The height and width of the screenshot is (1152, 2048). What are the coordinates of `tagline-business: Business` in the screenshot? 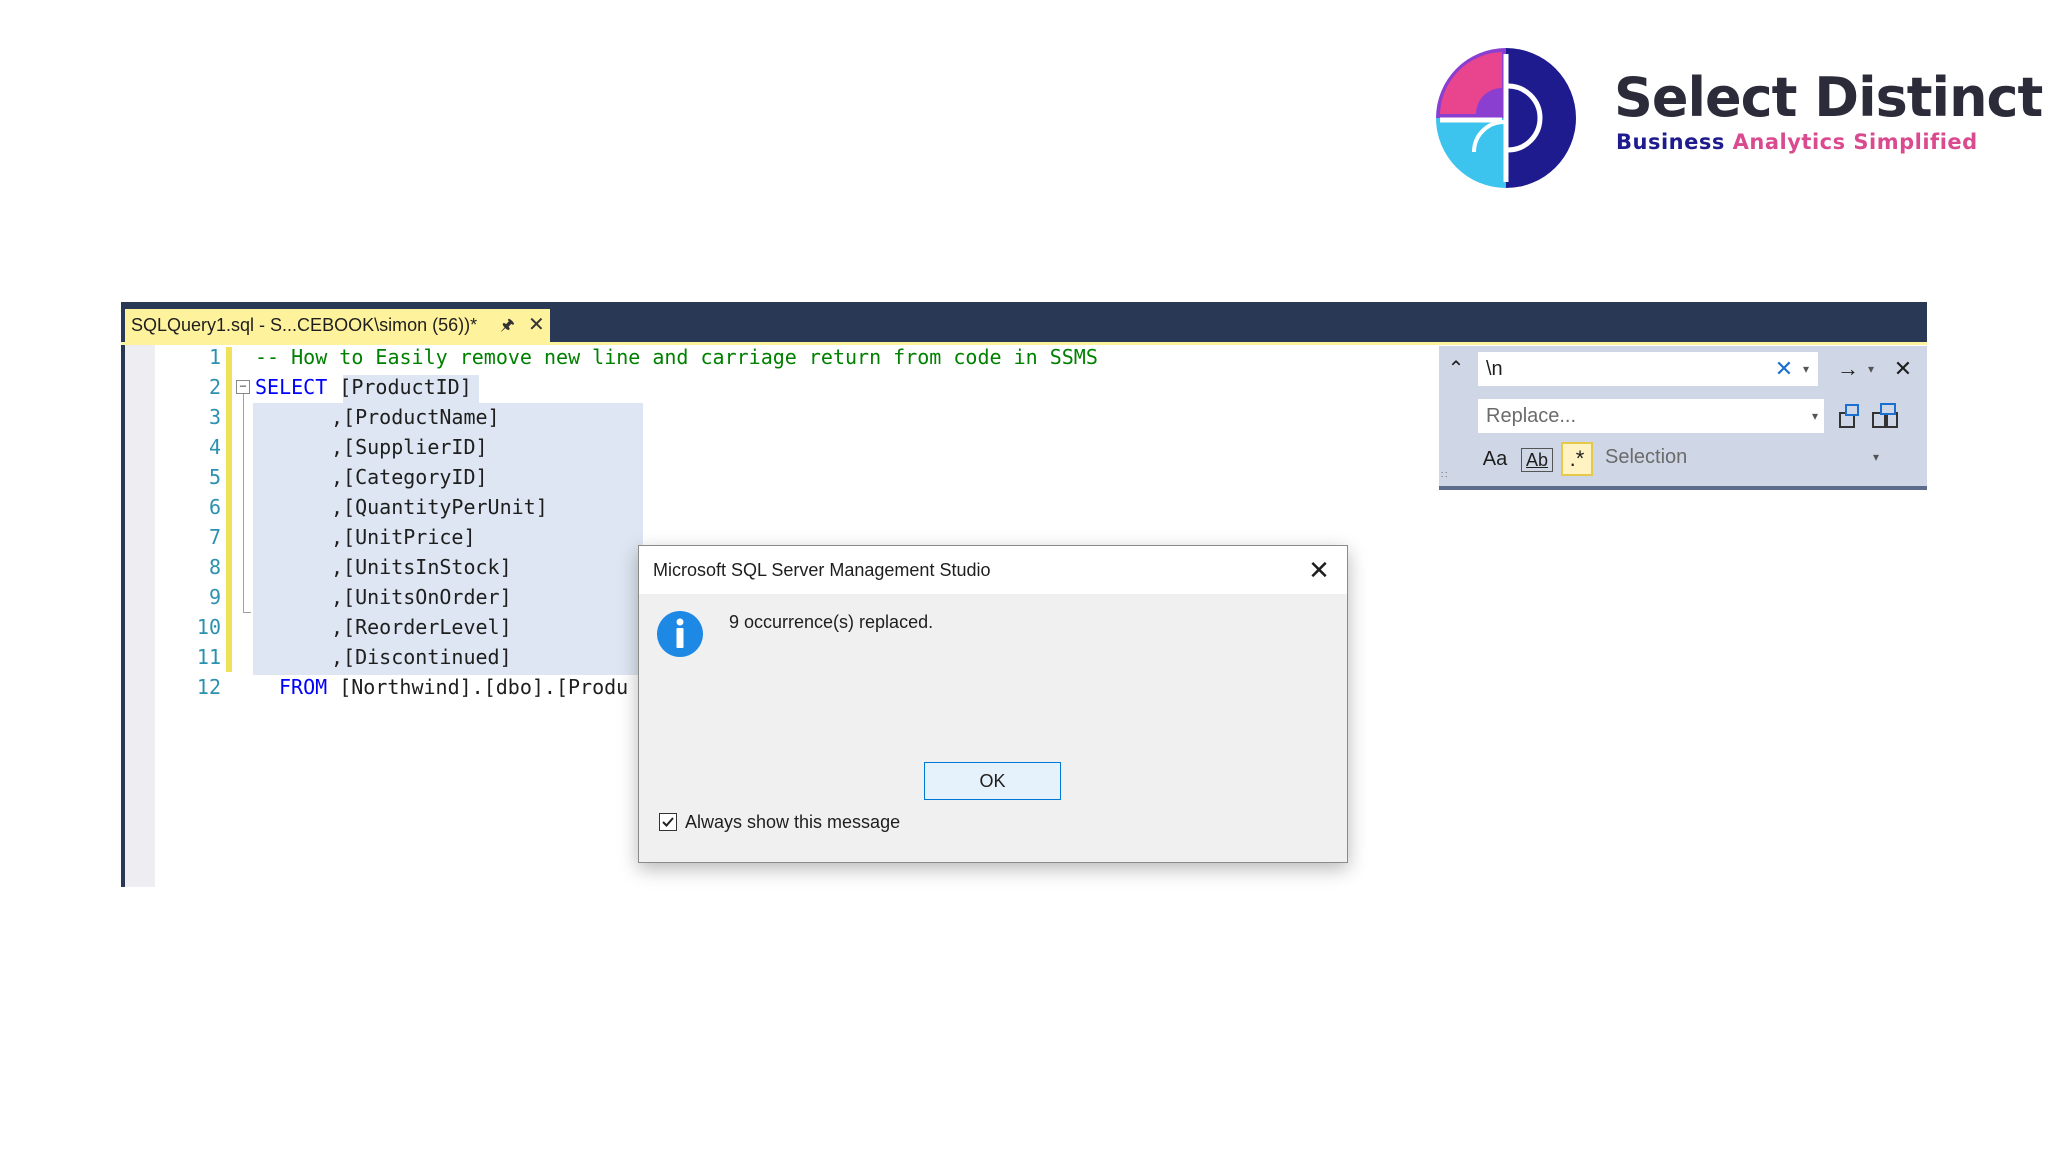 It's located at (1670, 142).